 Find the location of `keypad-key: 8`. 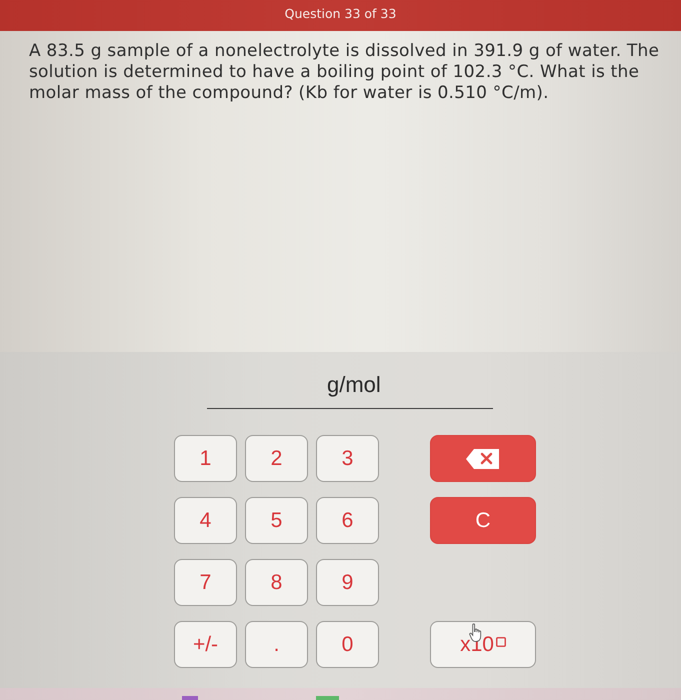

keypad-key: 8 is located at coordinates (276, 582).